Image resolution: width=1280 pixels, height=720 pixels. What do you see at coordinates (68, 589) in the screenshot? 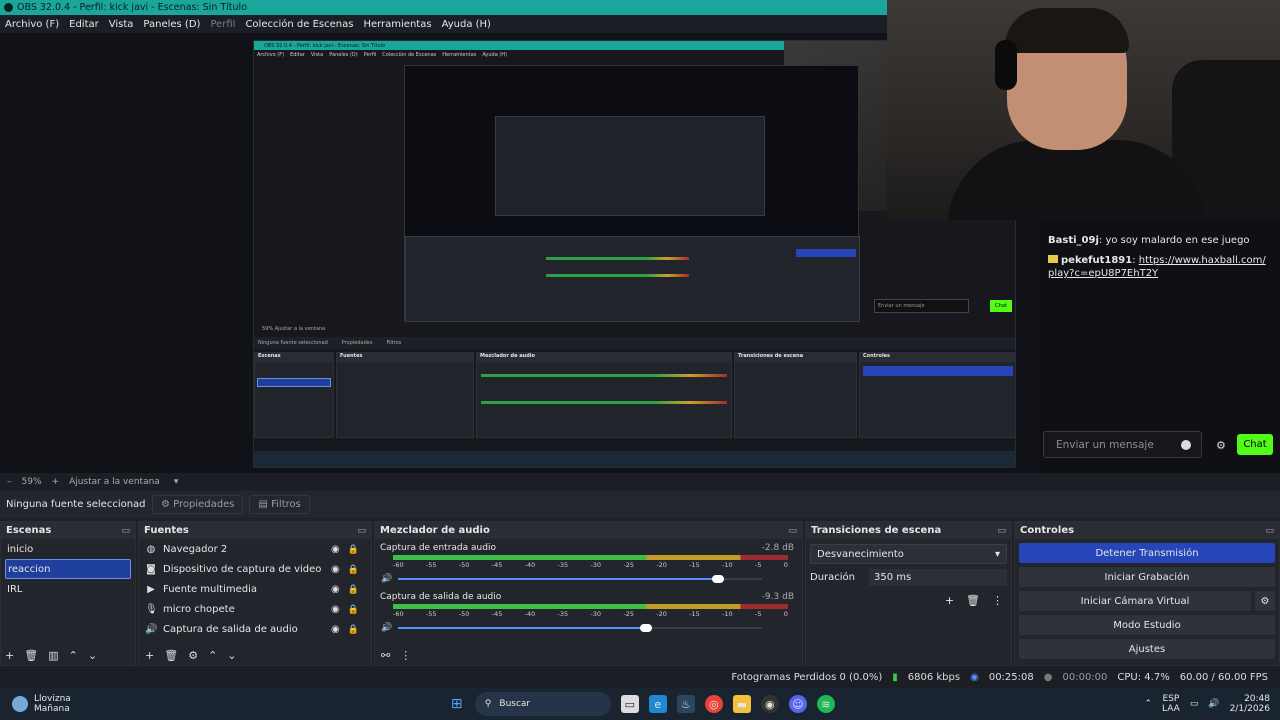
I see `scene-item: IRL` at bounding box center [68, 589].